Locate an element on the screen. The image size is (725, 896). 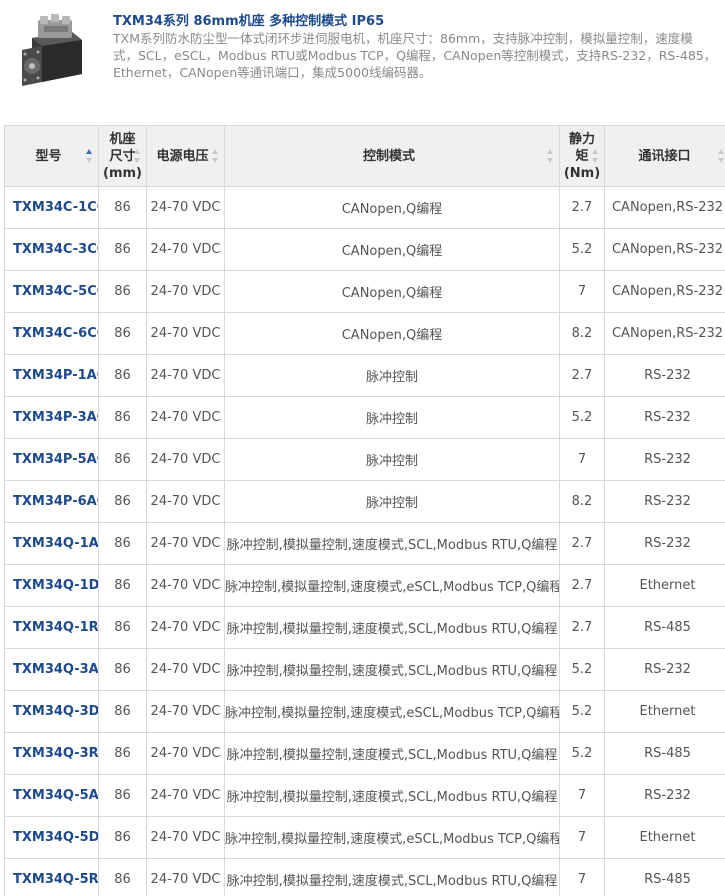
table-row: TXM34P-5AG 86 24-70 VDC 脉冲控制 7 RS-232 is located at coordinates (364, 459).